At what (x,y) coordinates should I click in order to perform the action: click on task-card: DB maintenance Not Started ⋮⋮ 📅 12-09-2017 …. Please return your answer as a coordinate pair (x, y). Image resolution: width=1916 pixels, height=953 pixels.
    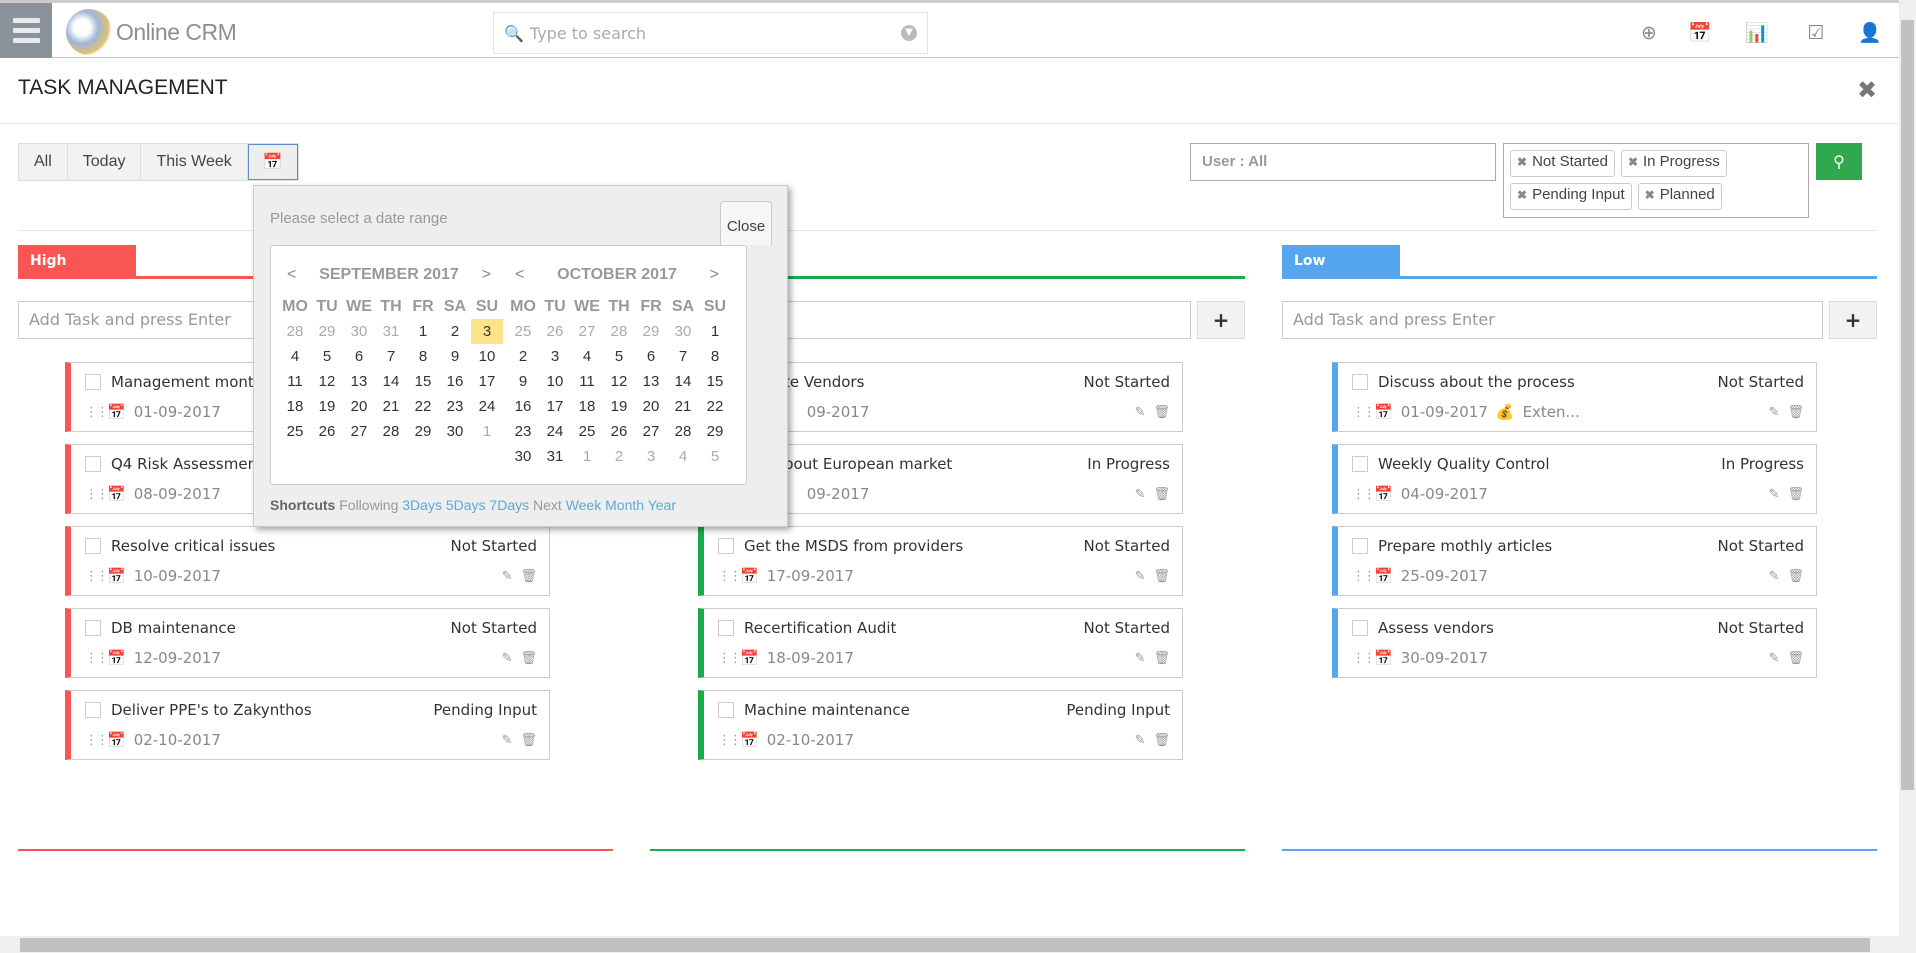
    Looking at the image, I should click on (307, 643).